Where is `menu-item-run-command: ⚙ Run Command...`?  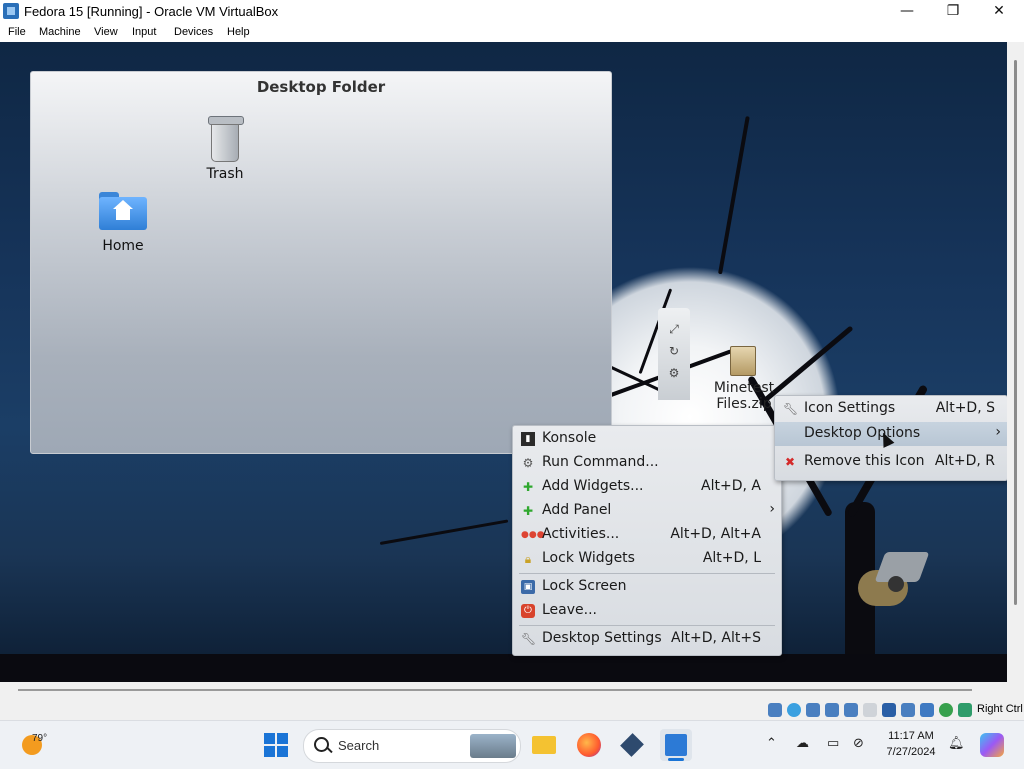 menu-item-run-command: ⚙ Run Command... is located at coordinates (647, 463).